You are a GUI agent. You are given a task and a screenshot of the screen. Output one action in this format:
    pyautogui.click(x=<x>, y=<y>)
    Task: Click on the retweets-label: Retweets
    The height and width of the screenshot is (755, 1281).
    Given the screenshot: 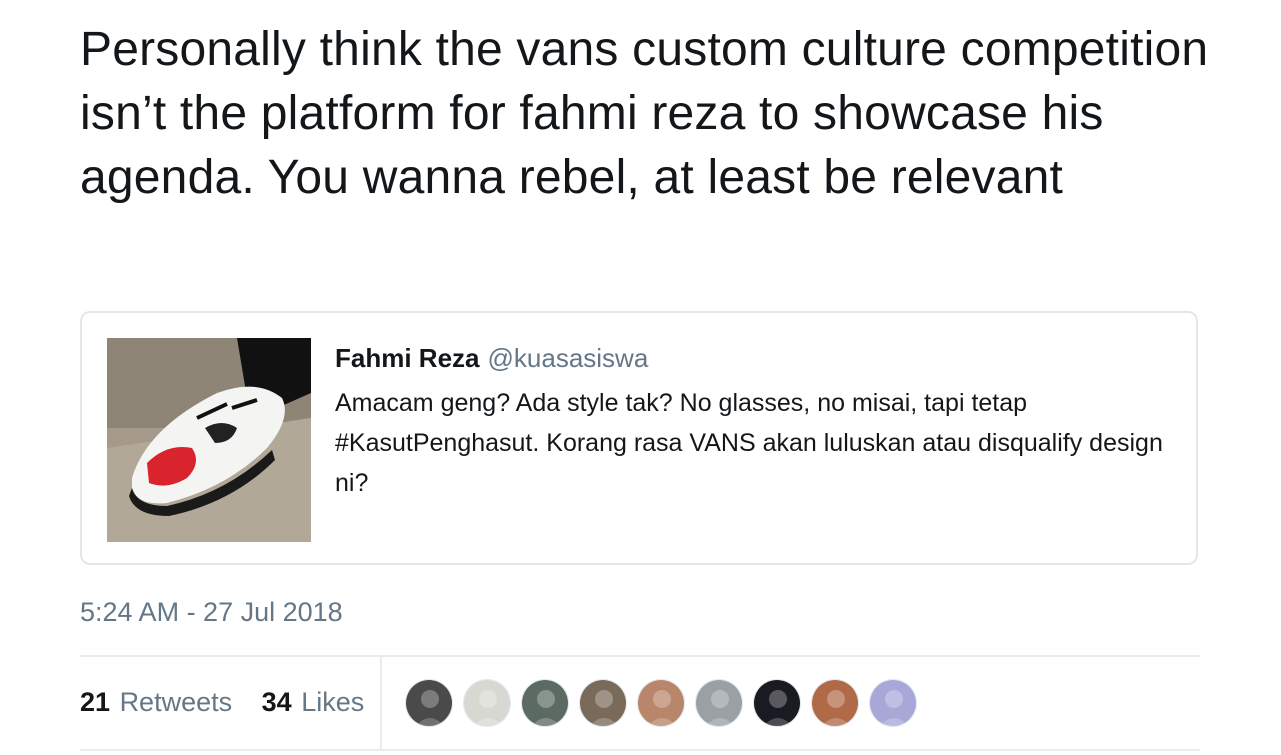 What is the action you would take?
    pyautogui.click(x=176, y=702)
    